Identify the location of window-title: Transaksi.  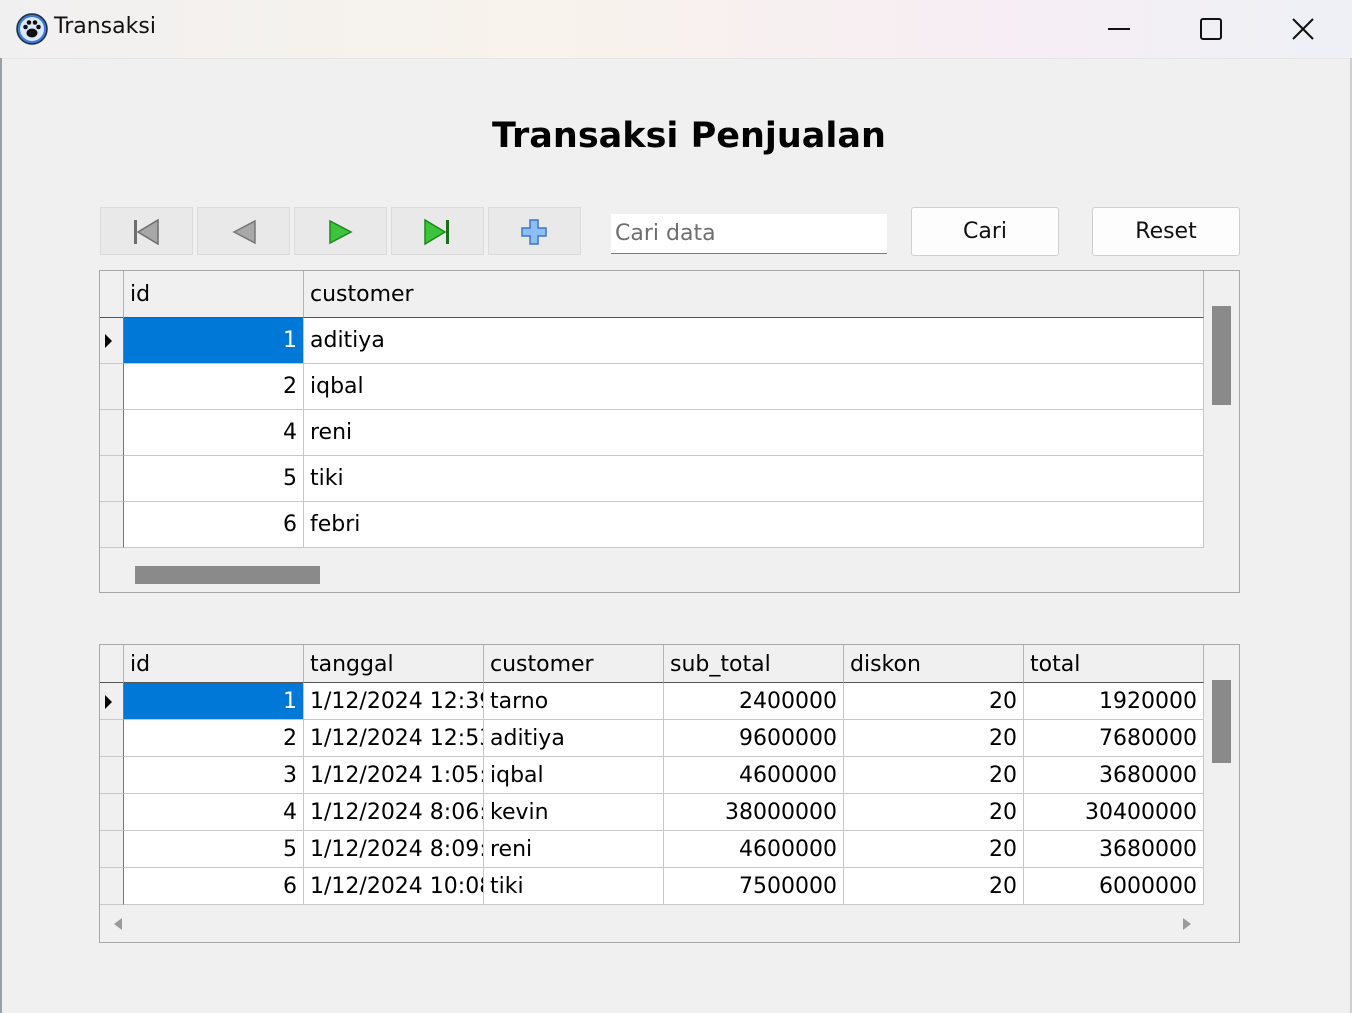
(105, 26).